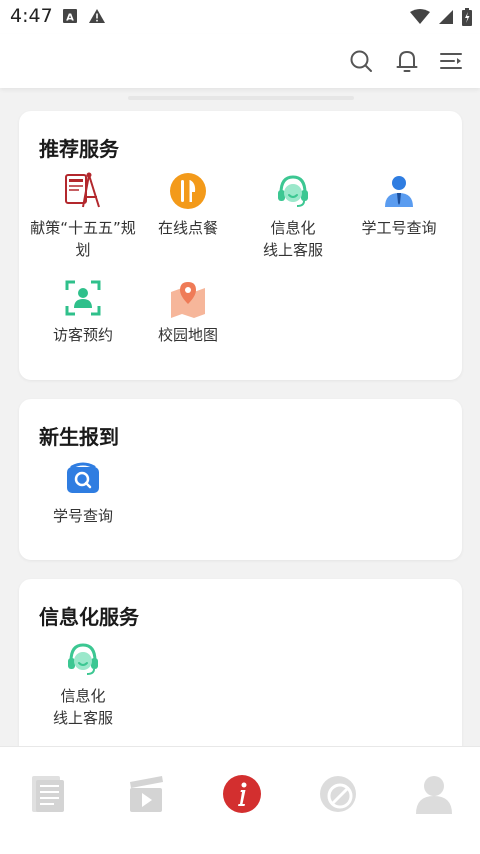  What do you see at coordinates (399, 191) in the screenshot?
I see `person-icon` at bounding box center [399, 191].